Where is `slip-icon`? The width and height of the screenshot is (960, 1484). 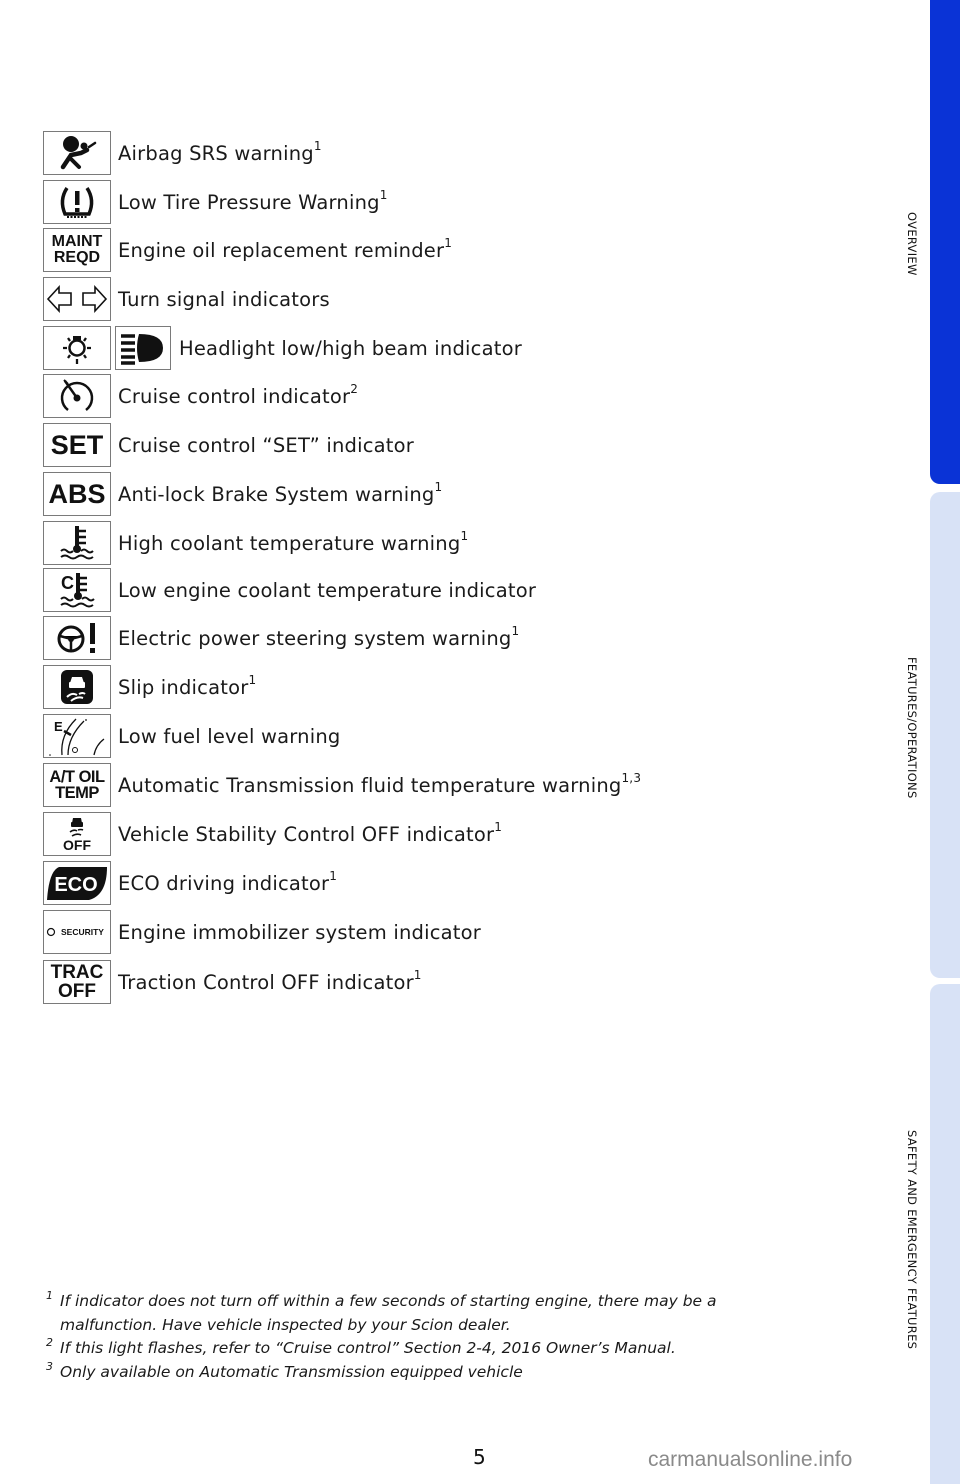 slip-icon is located at coordinates (77, 687).